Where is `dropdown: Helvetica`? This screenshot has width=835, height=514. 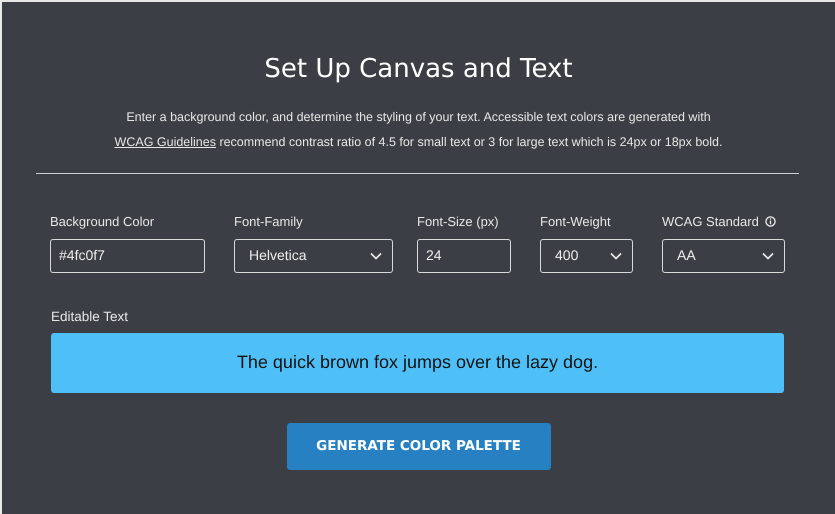 dropdown: Helvetica is located at coordinates (313, 255).